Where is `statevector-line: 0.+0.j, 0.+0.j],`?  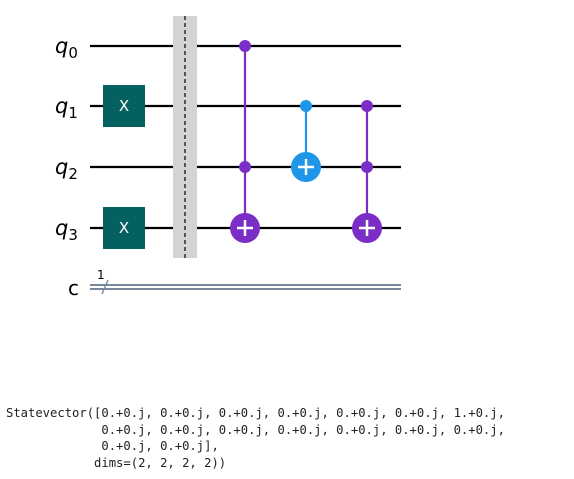
statevector-line: 0.+0.j, 0.+0.j], is located at coordinates (112, 446).